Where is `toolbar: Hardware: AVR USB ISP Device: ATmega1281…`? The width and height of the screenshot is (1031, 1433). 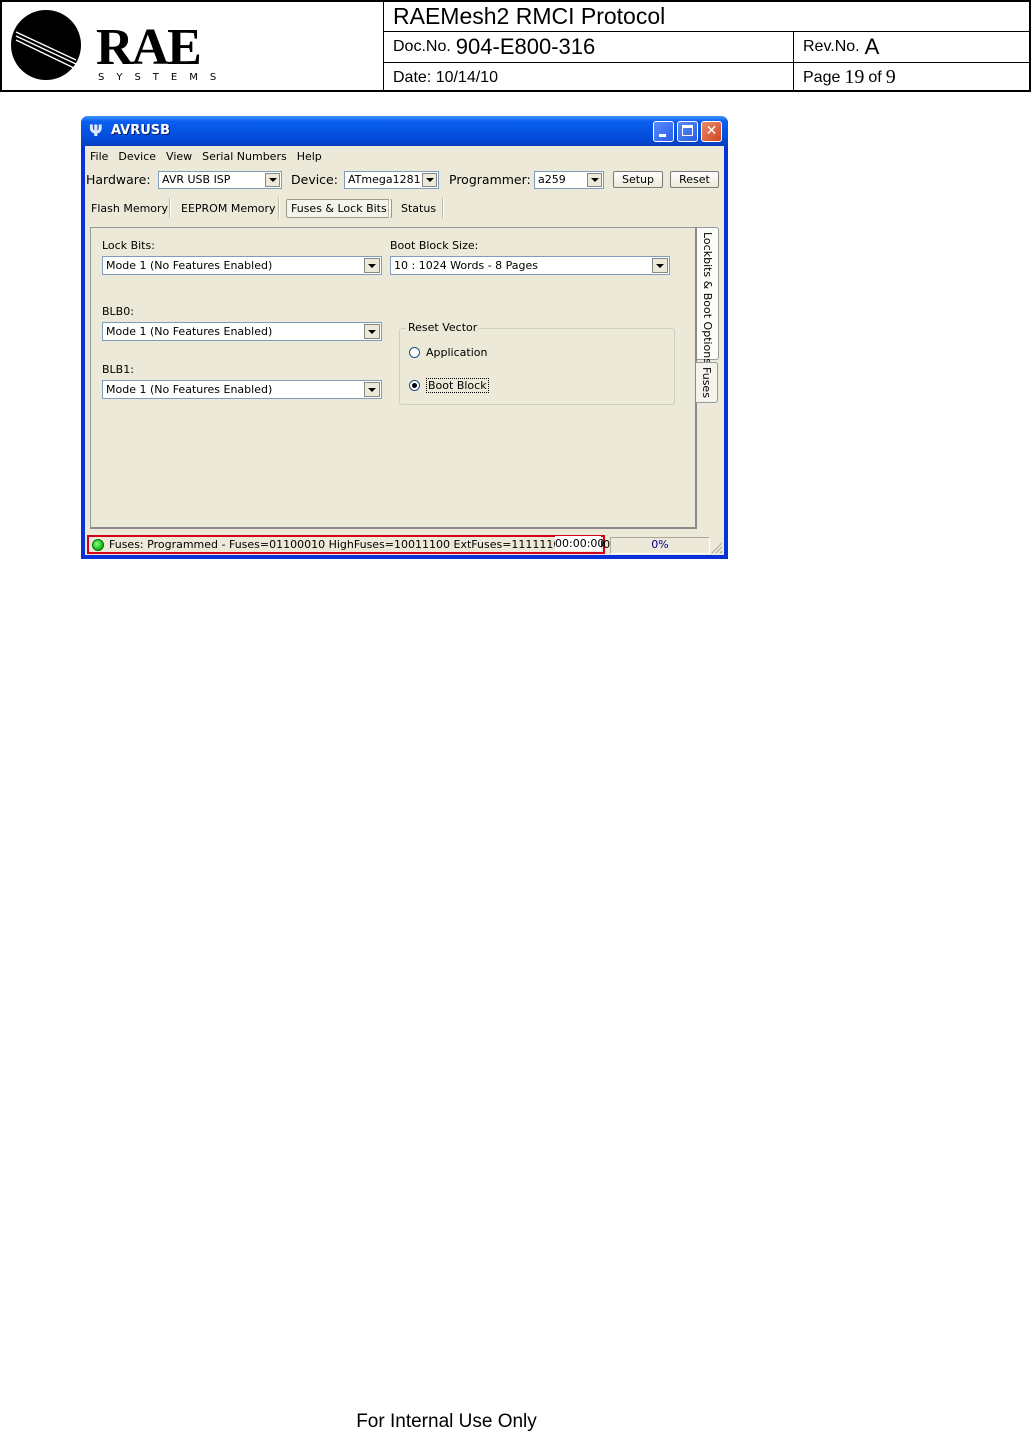
toolbar: Hardware: AVR USB ISP Device: ATmega1281… is located at coordinates (404, 180).